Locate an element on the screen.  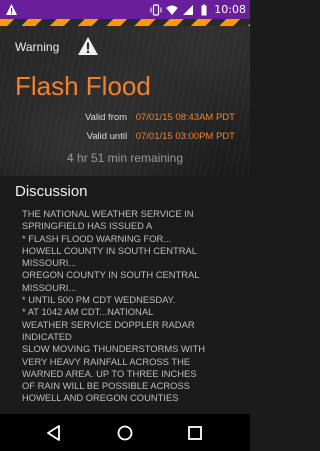
battery-icon is located at coordinates (204, 9).